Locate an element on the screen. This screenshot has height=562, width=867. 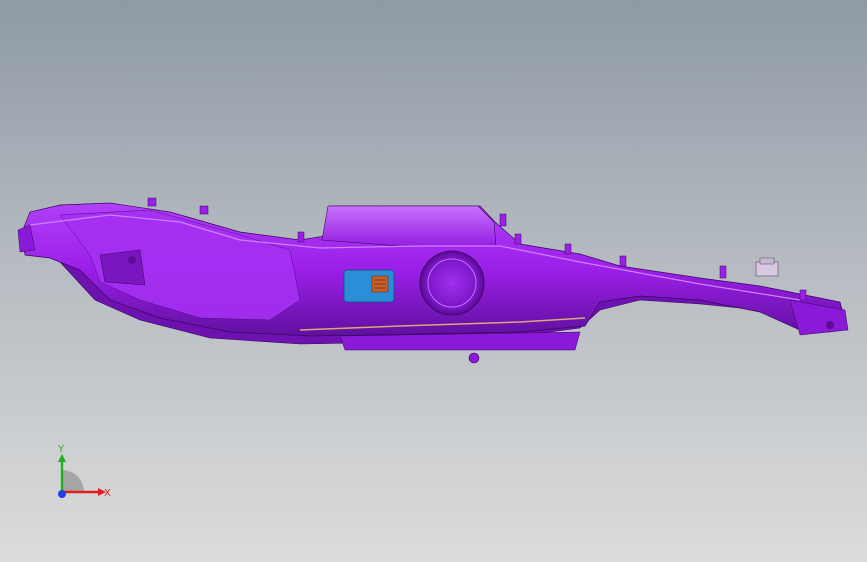
y-axis-arrow-icon is located at coordinates (62, 458).